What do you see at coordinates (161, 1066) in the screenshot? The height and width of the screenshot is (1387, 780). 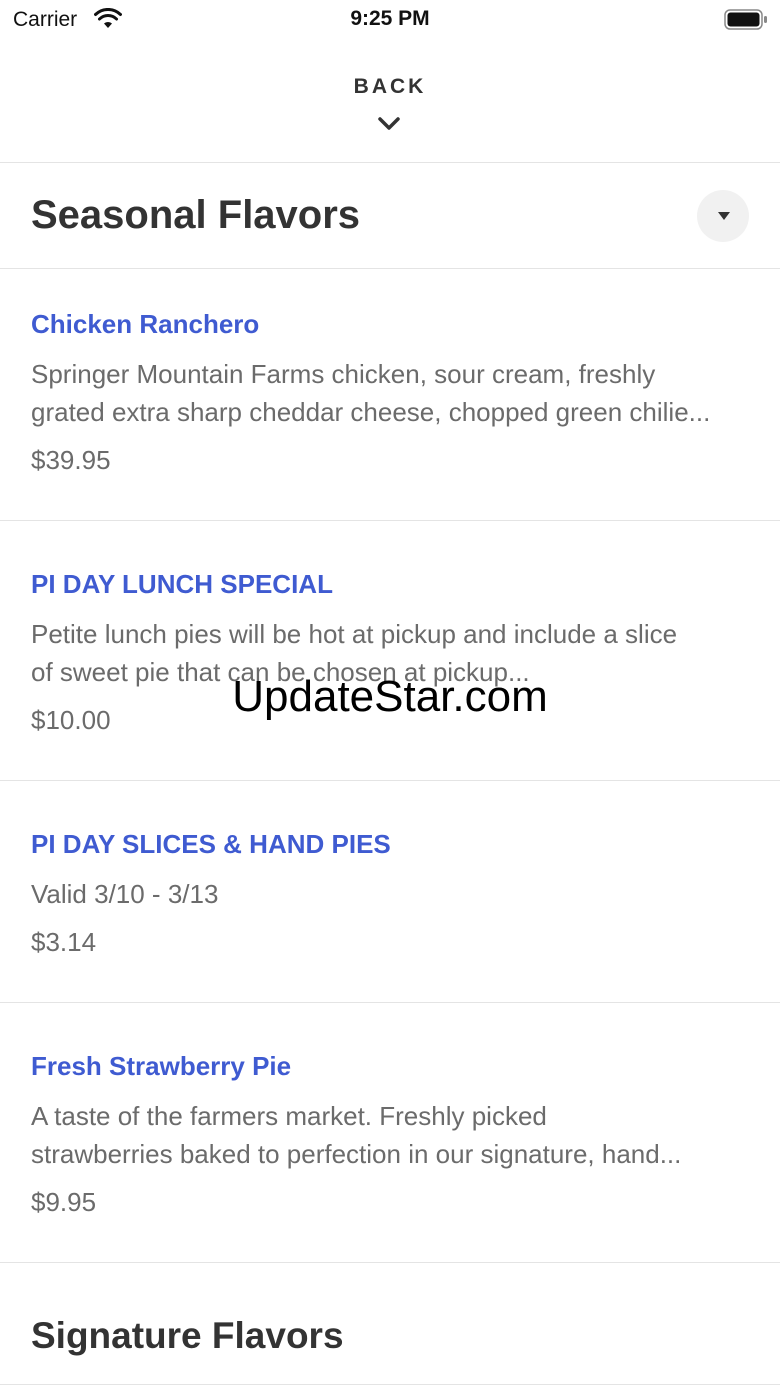 I see `item-name: Fresh Strawberry Pie` at bounding box center [161, 1066].